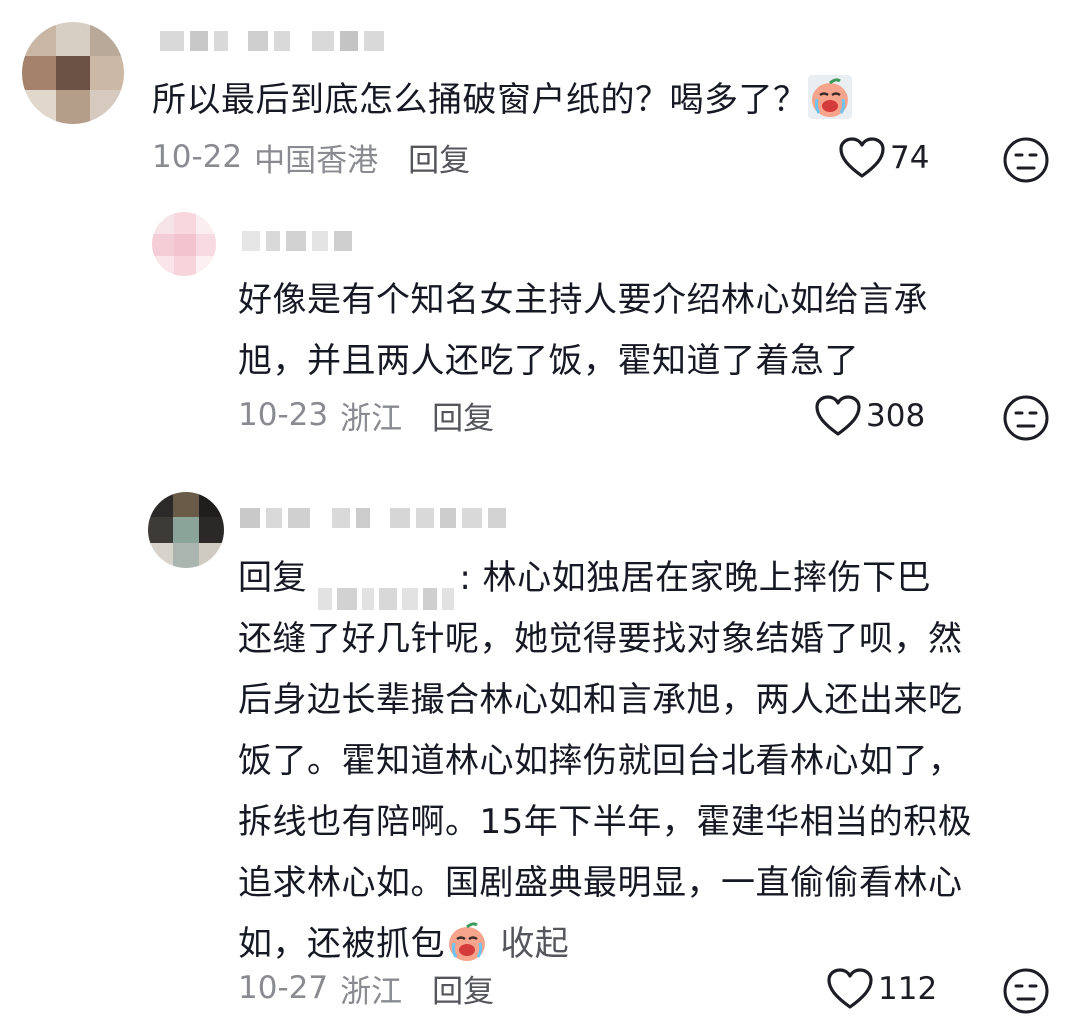 Image resolution: width=1080 pixels, height=1021 pixels. What do you see at coordinates (605, 822) in the screenshot?
I see `comment-line: 拆线也有陪啊。15年下半年，霍建华相当的积极` at bounding box center [605, 822].